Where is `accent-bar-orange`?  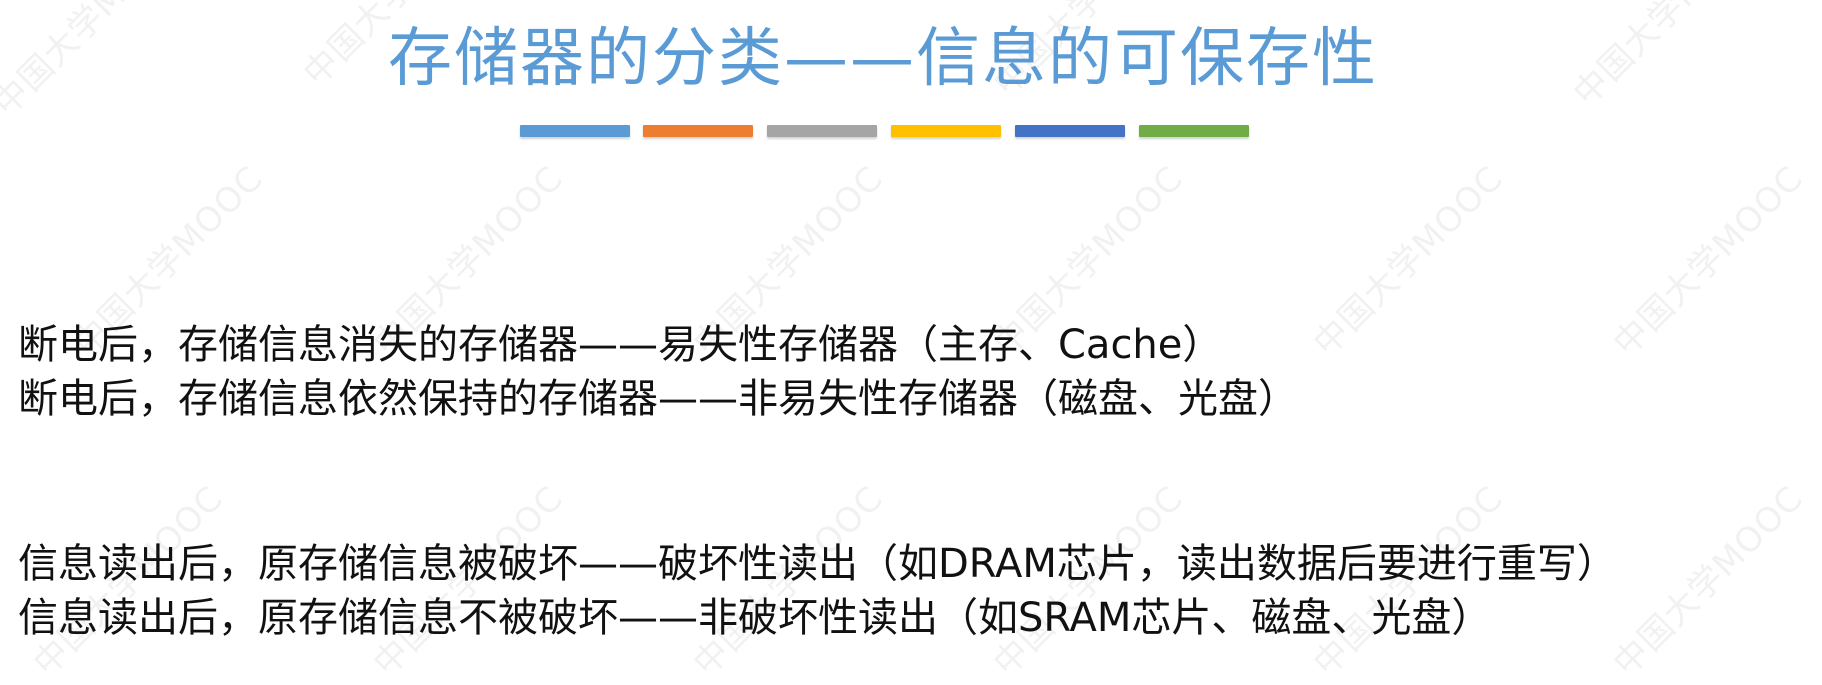
accent-bar-orange is located at coordinates (698, 131).